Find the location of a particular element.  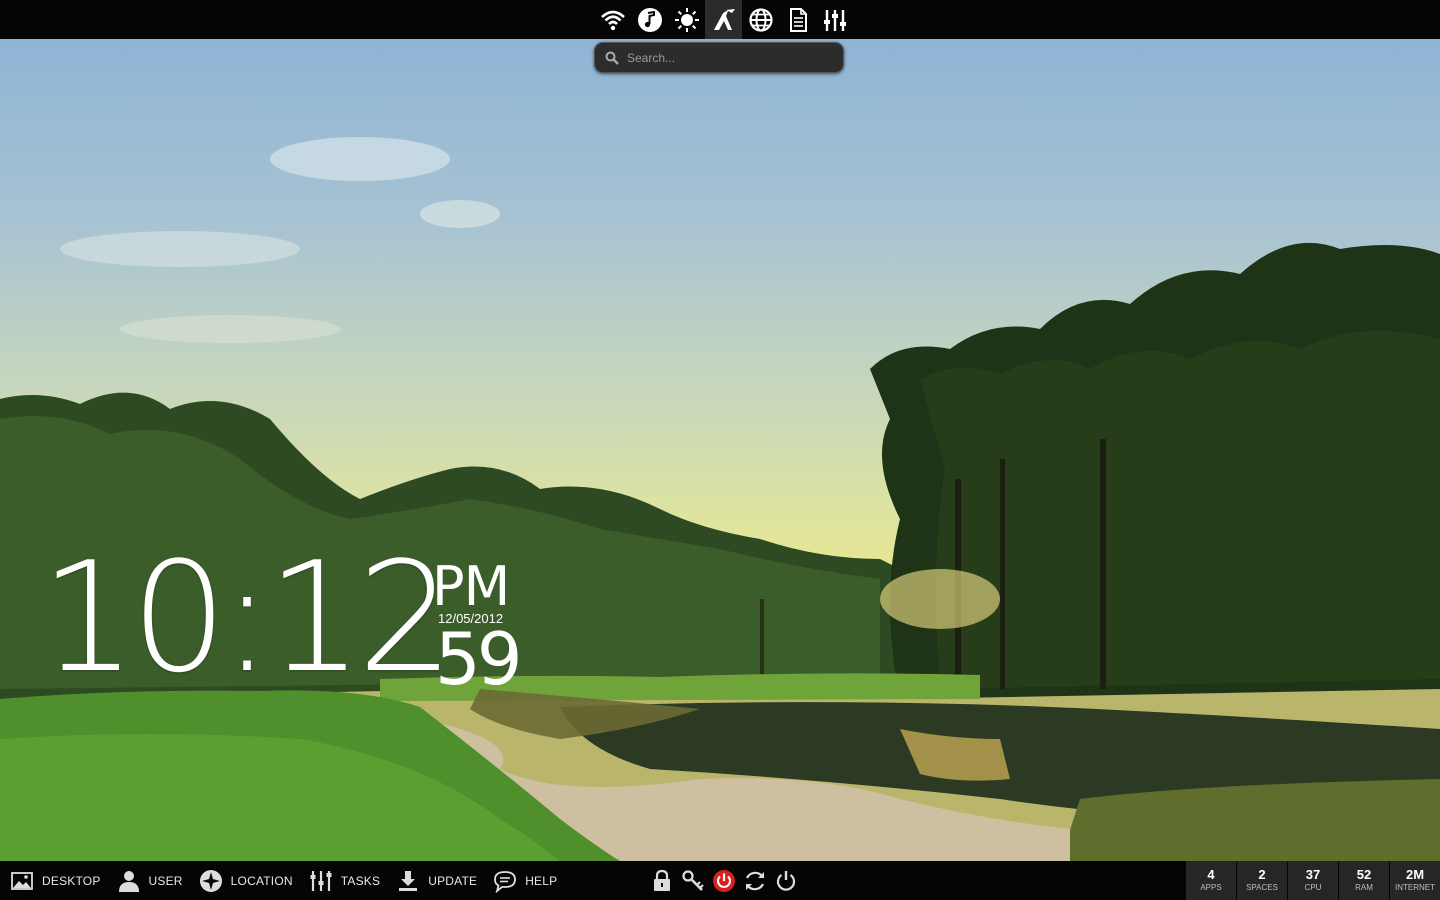

tasks-button: TASKS is located at coordinates (344, 880).